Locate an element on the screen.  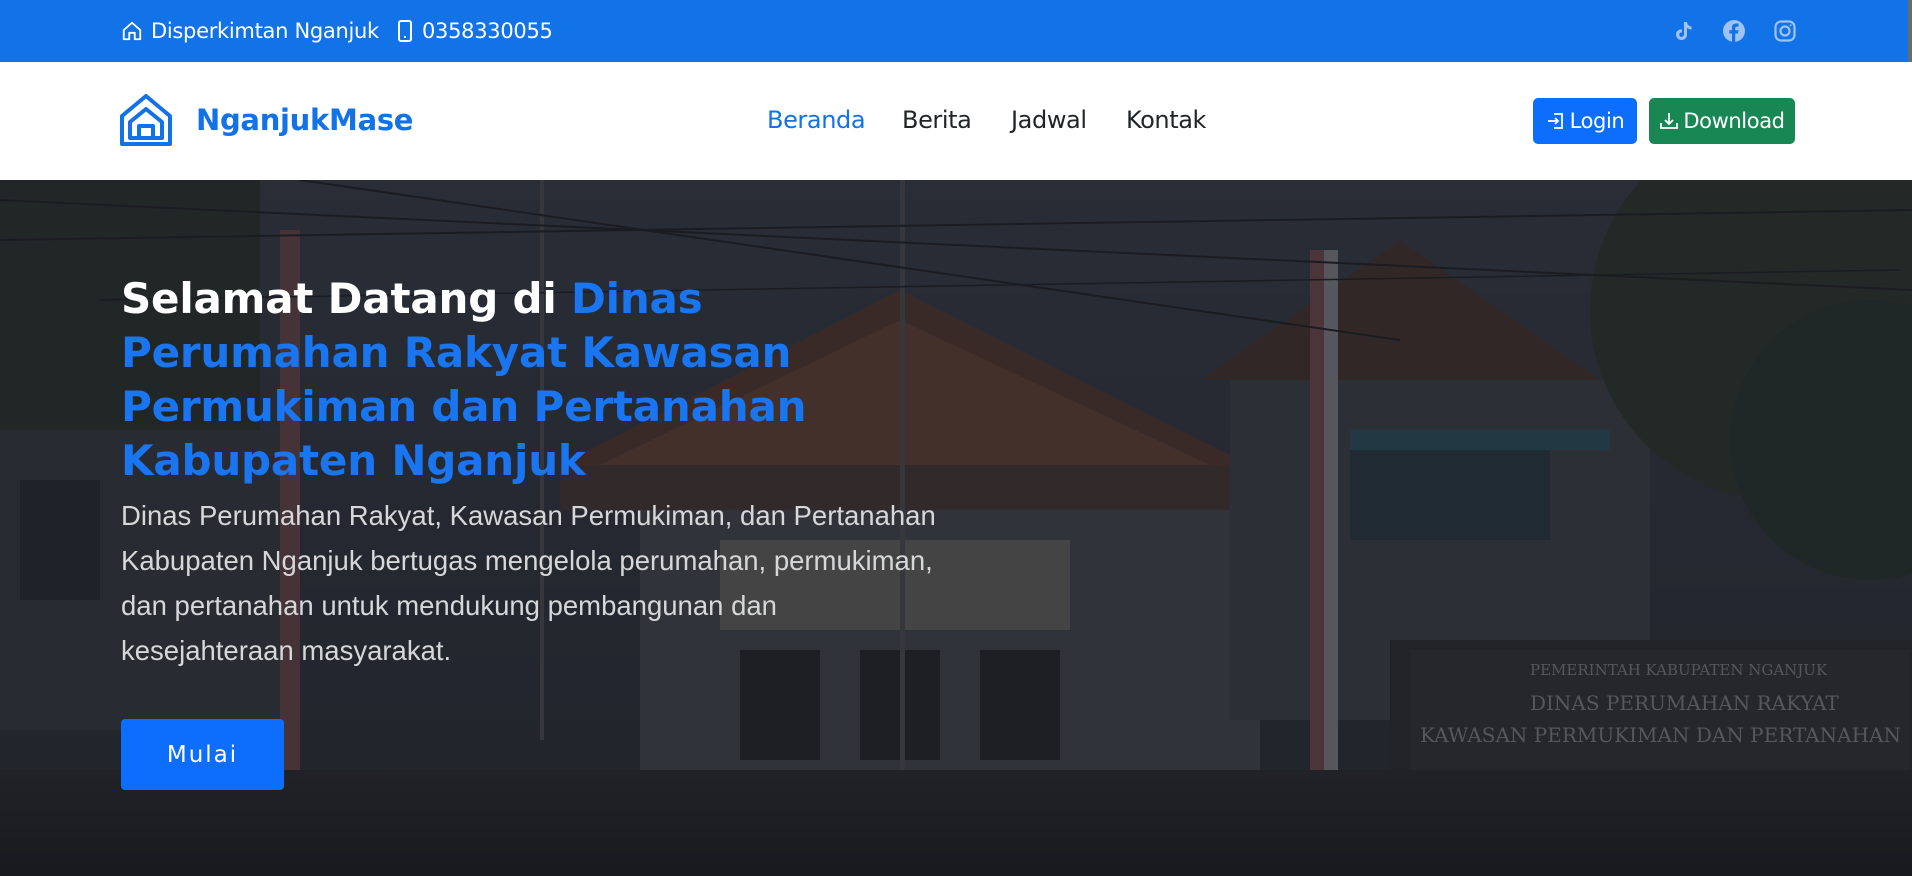
start-button: Mulai is located at coordinates (202, 754).